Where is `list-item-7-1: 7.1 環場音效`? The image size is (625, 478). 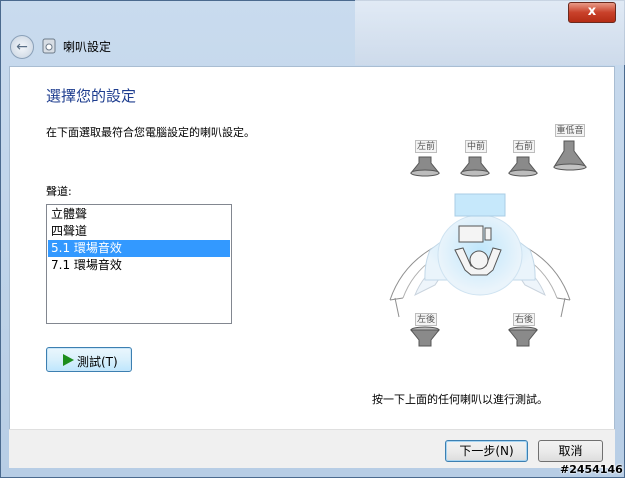
list-item-7-1: 7.1 環場音效 is located at coordinates (139, 265).